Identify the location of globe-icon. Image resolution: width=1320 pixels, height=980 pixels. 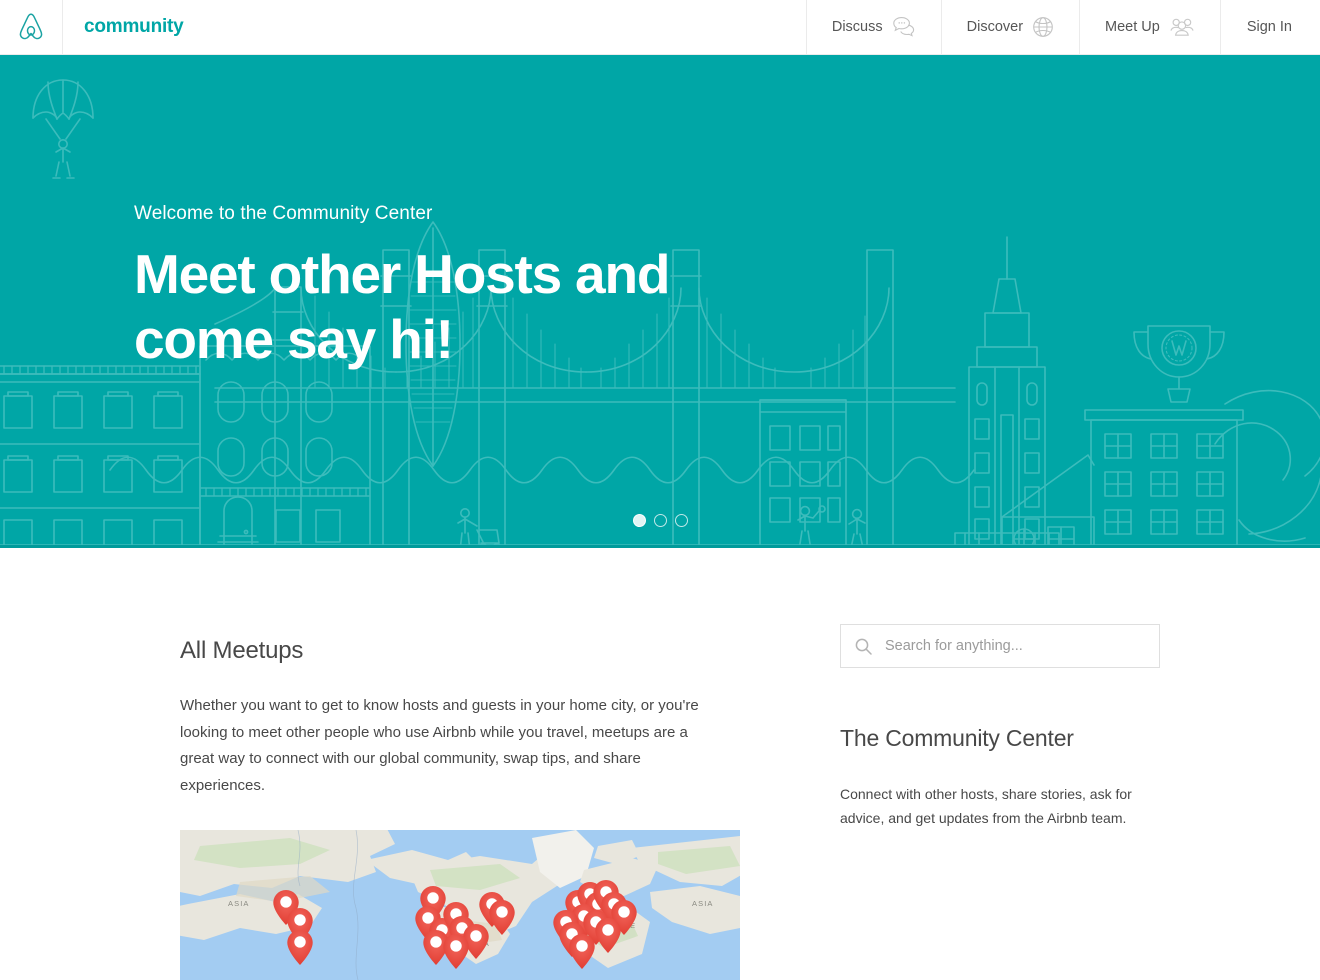
(1043, 27).